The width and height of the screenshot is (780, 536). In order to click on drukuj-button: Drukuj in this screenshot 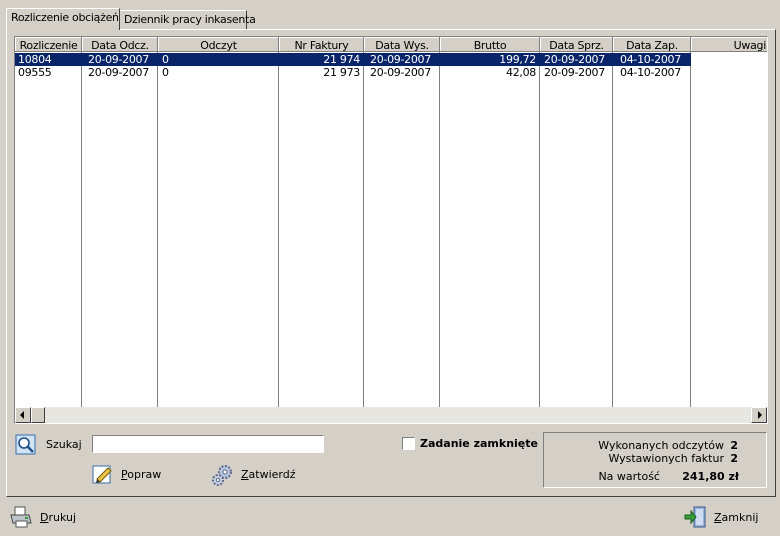, I will do `click(43, 517)`.